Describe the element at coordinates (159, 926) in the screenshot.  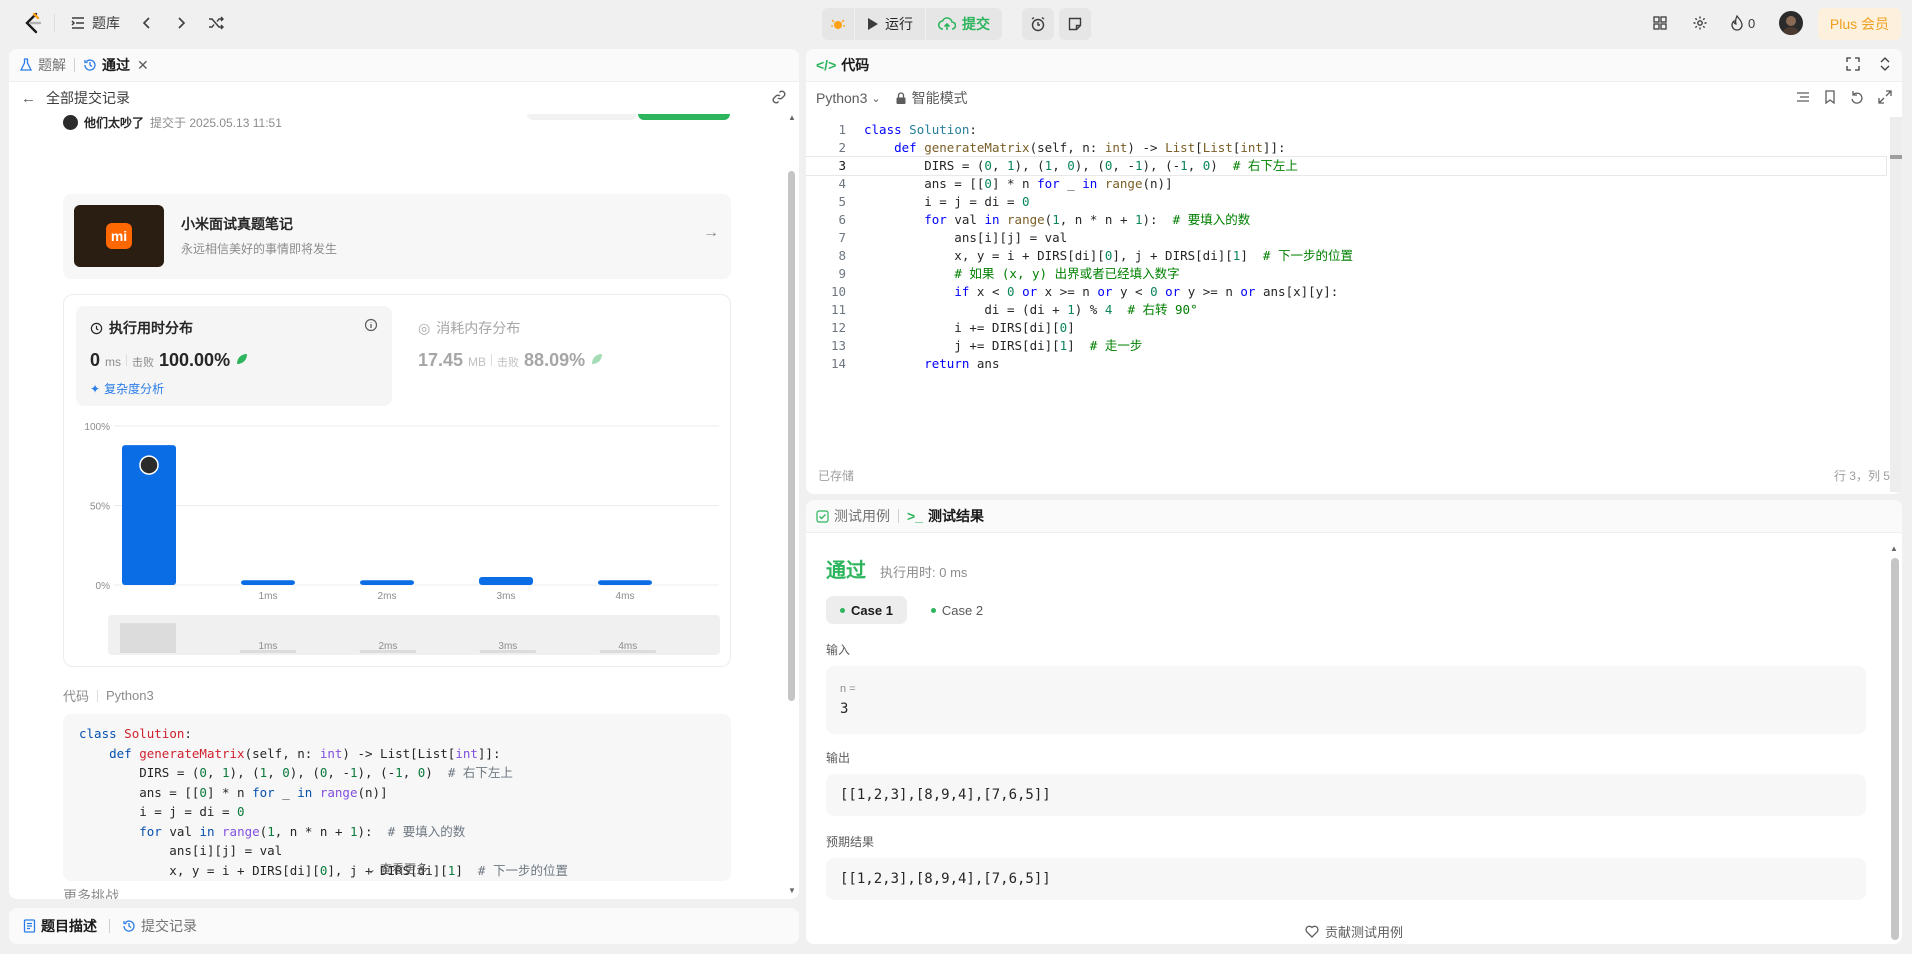
I see `tab-submissions: 提交记录` at that location.